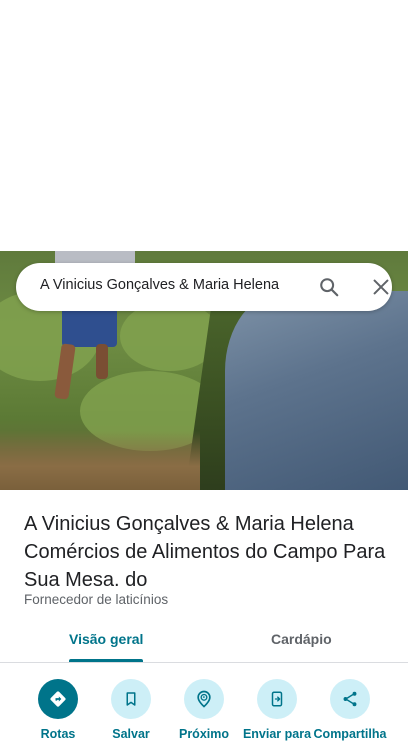 This screenshot has height=742, width=408. Describe the element at coordinates (102, 361) in the screenshot. I see `person-leg` at that location.